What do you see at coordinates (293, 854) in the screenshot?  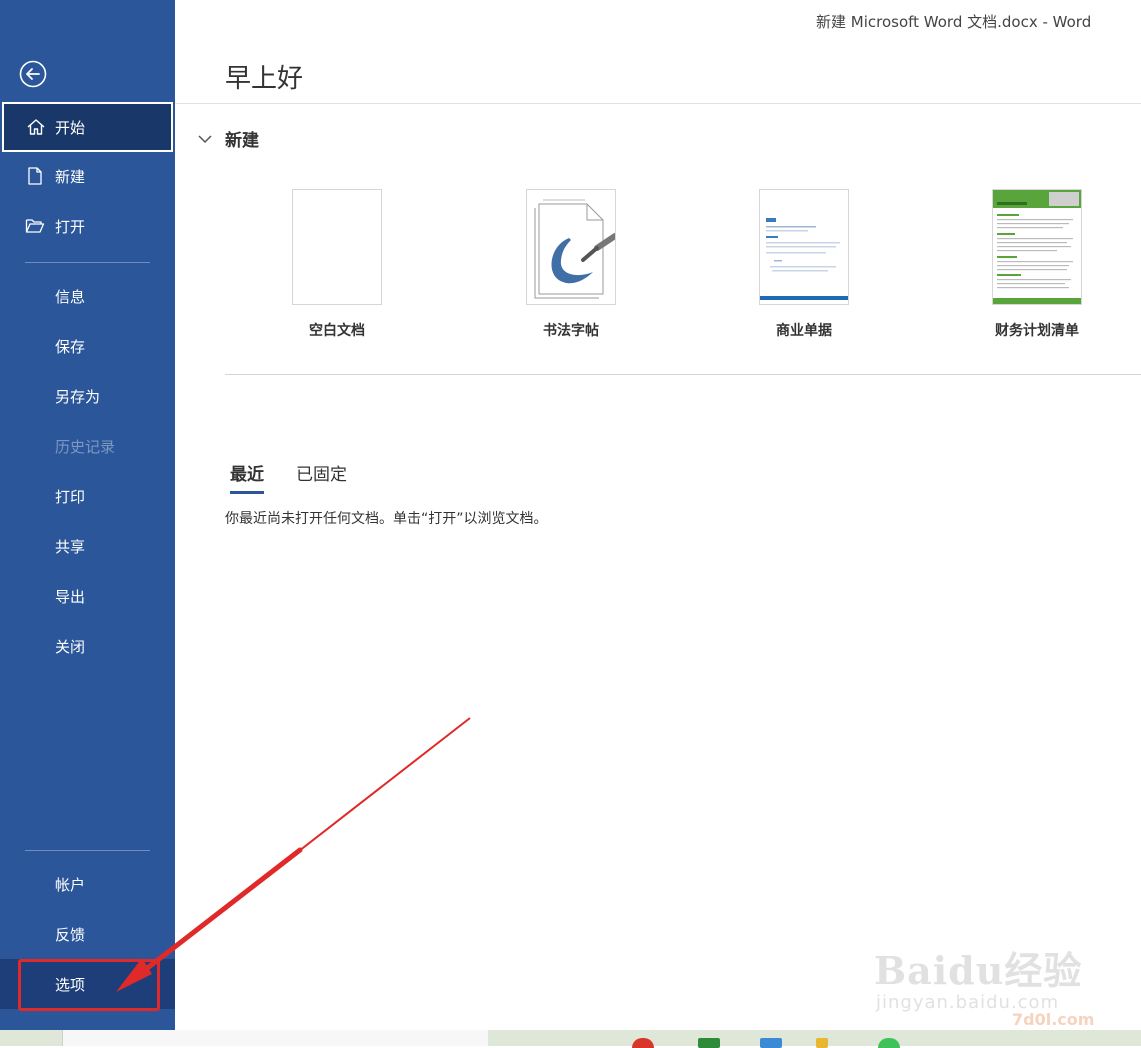 I see `annotation-arrow-icon` at bounding box center [293, 854].